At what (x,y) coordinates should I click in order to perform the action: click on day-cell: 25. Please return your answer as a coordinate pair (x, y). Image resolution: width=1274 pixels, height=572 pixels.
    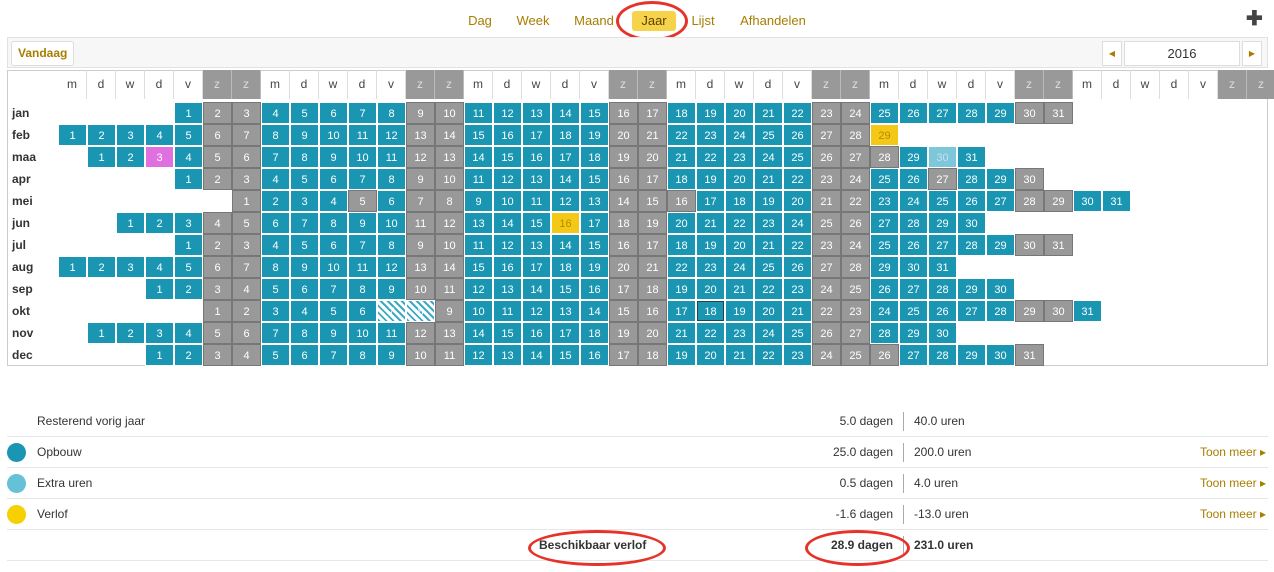
    Looking at the image, I should click on (884, 179).